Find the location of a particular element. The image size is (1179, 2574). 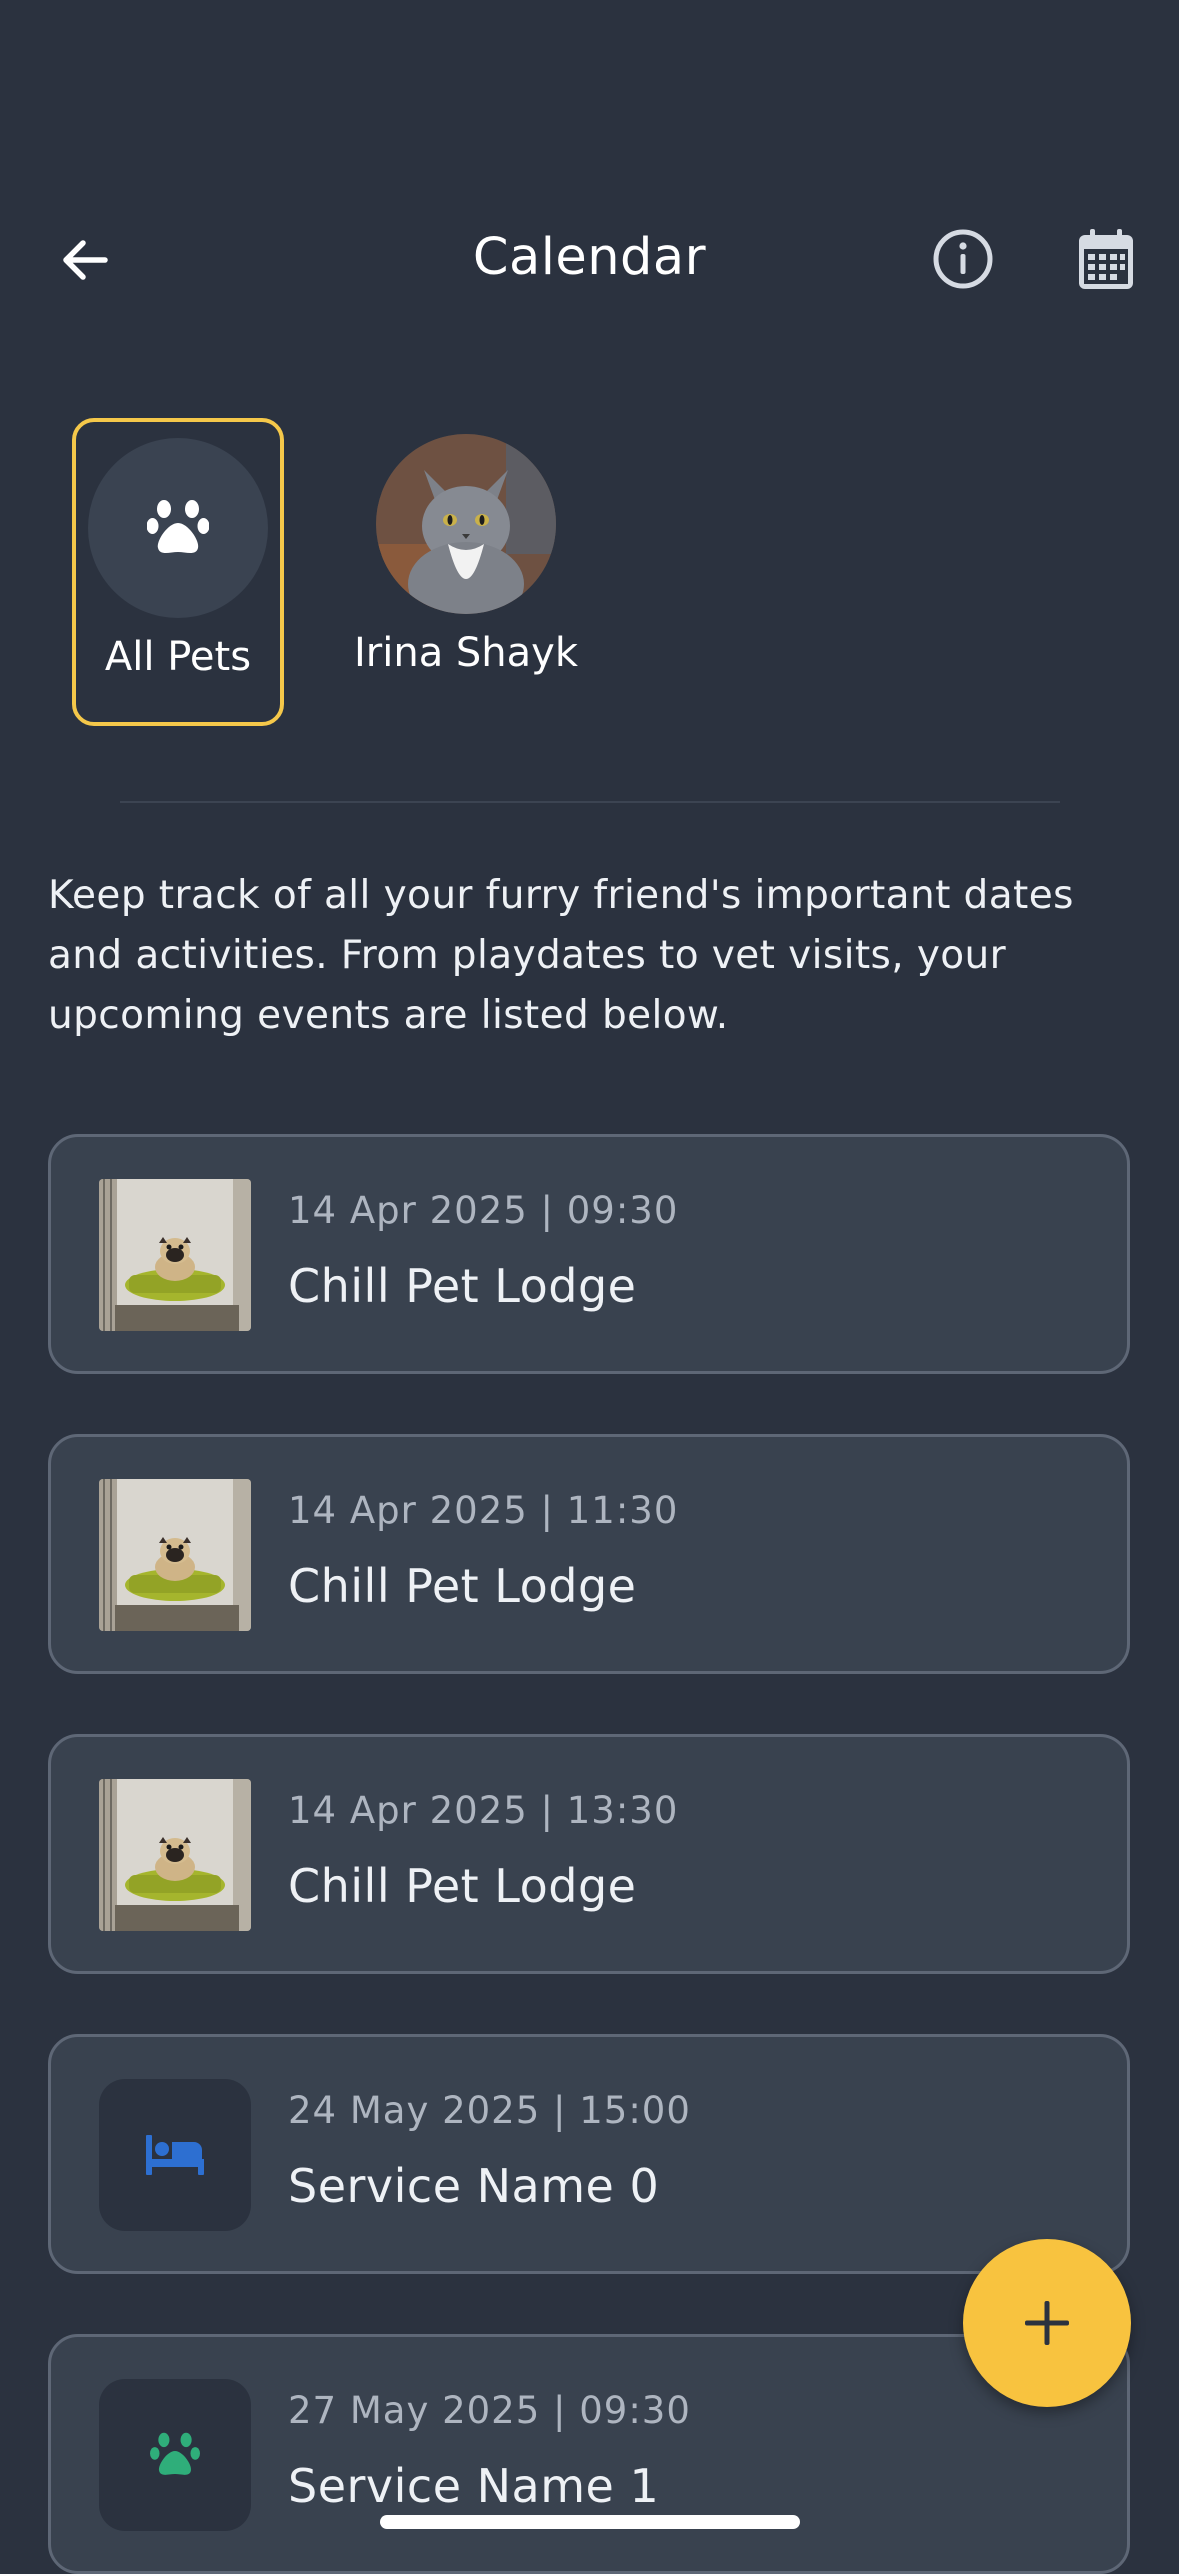

info-button is located at coordinates (963, 259).